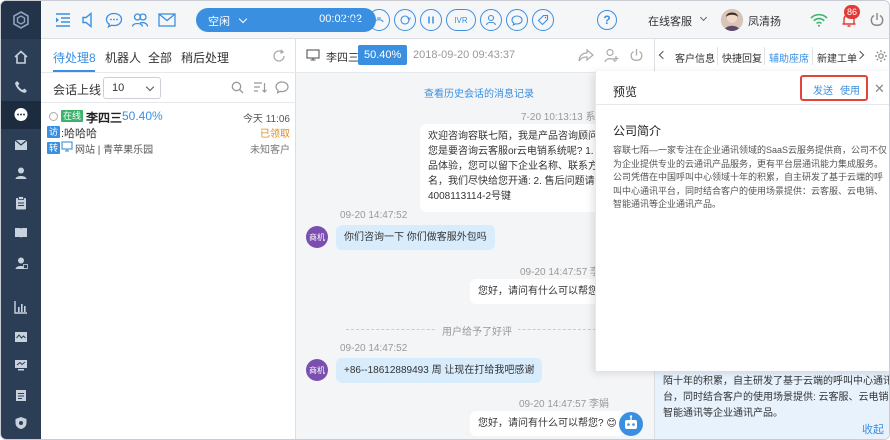 Image resolution: width=890 pixels, height=440 pixels. I want to click on report-icon, so click(21, 365).